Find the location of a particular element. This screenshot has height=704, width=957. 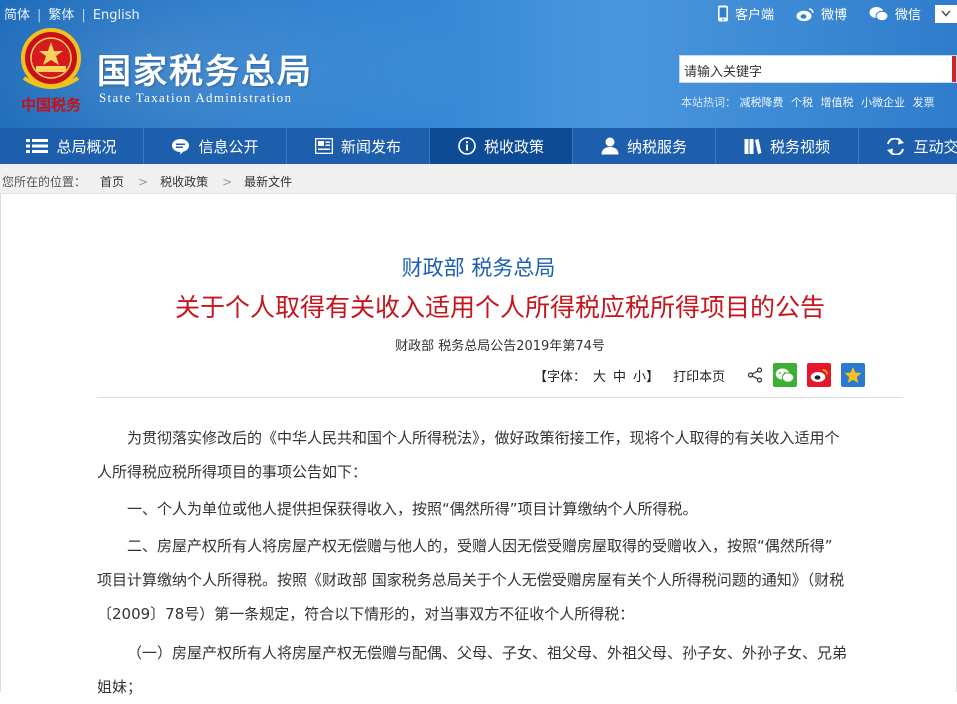

nav-item-tax-policy: 税收政策 is located at coordinates (501, 146).